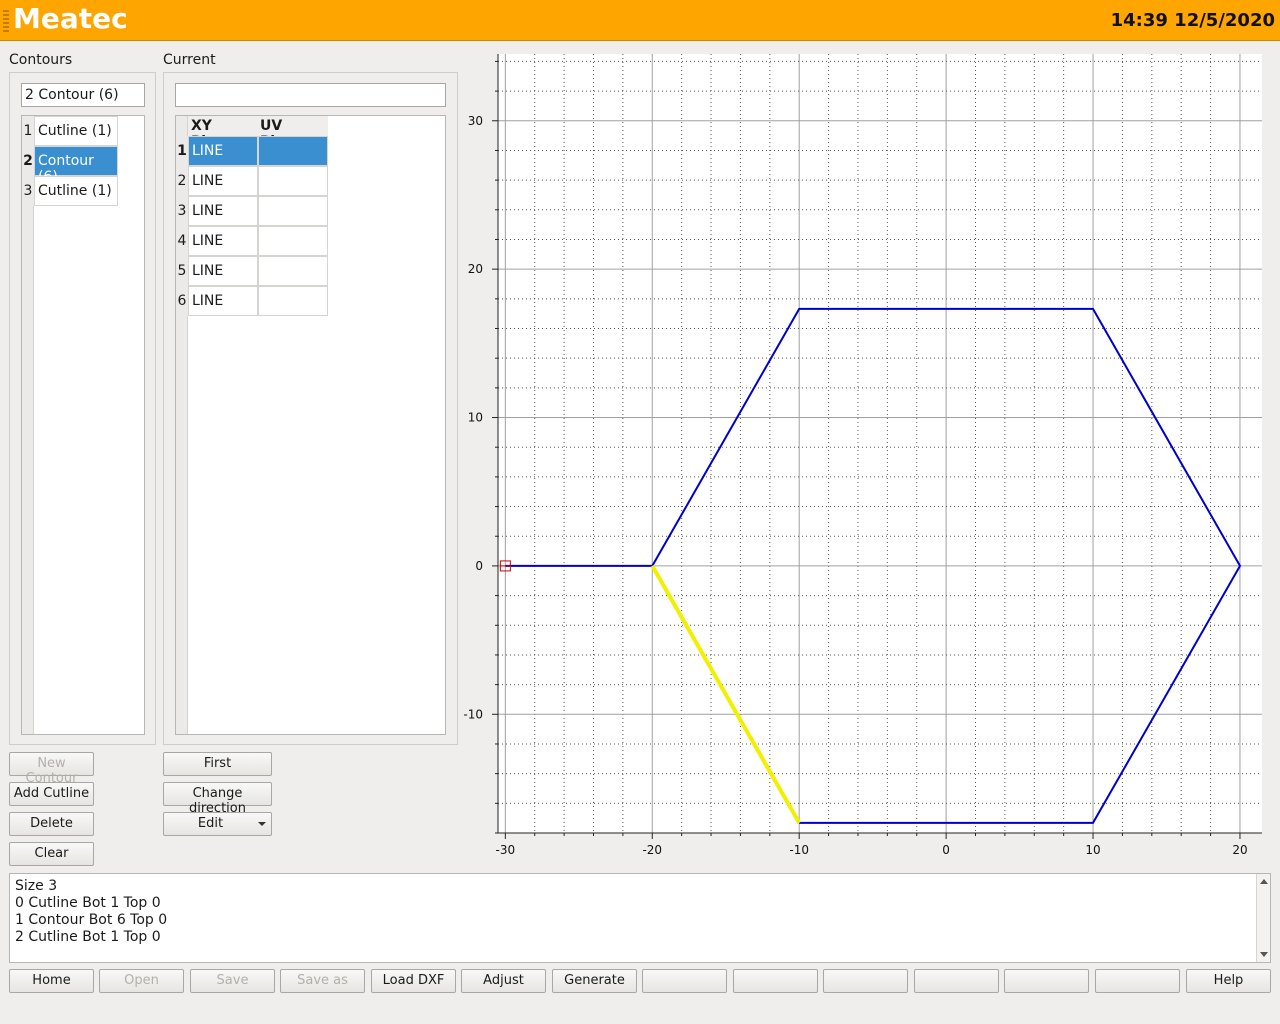 This screenshot has width=1280, height=1024. I want to click on x-tick-label: -20, so click(652, 850).